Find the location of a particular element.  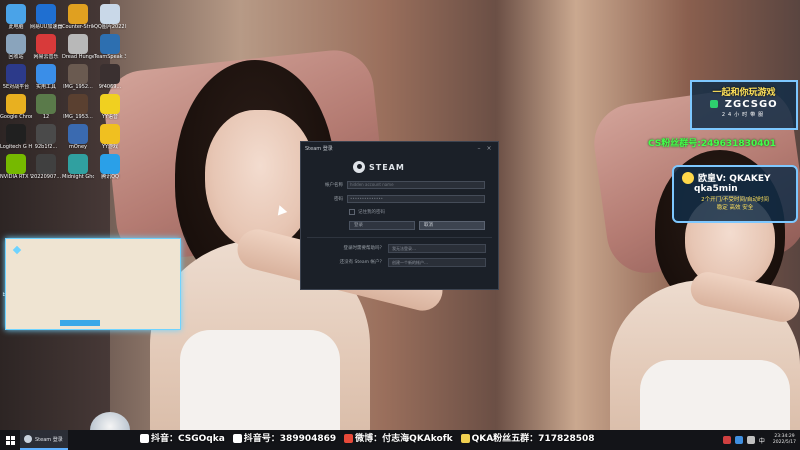

desktop-icon-label: YY语音 is located at coordinates (110, 117).